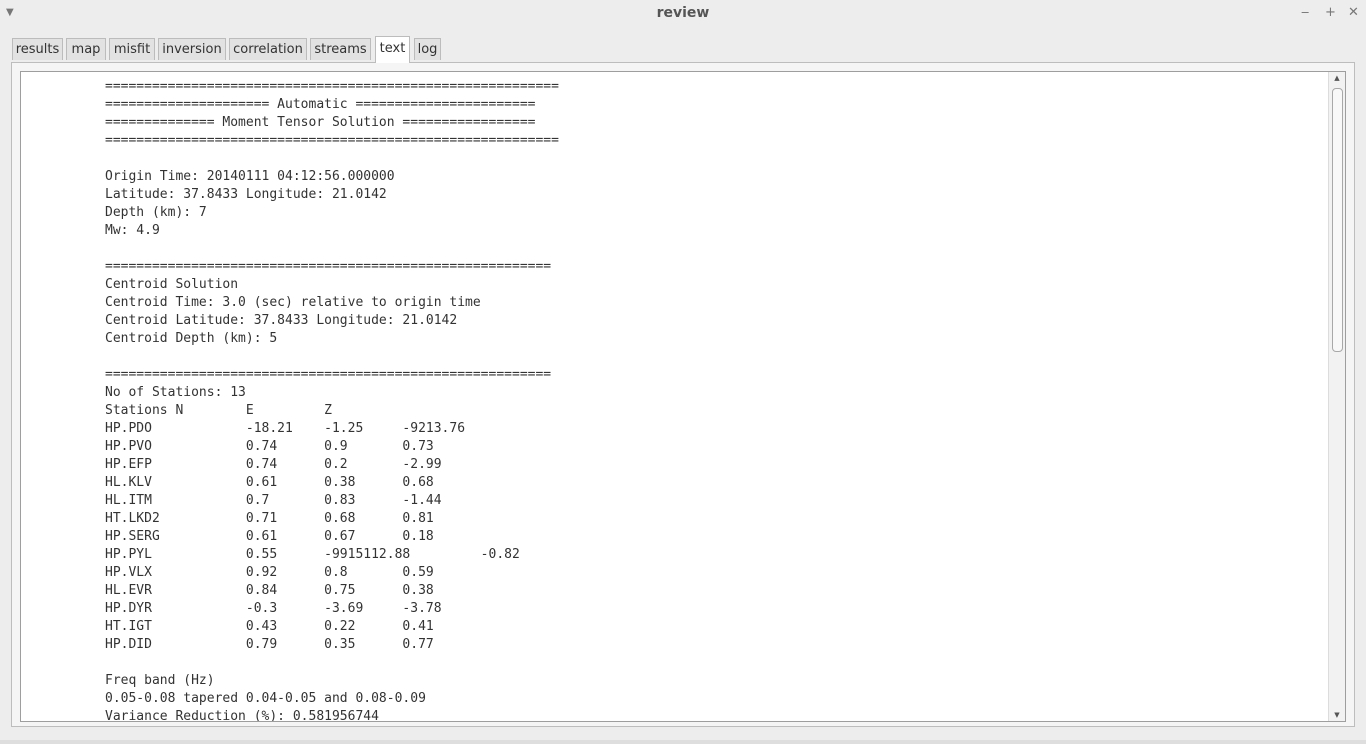 This screenshot has width=1366, height=744. Describe the element at coordinates (273, 500) in the screenshot. I see `station-row: HL.ITM 0.7 0.83 -1.44` at that location.